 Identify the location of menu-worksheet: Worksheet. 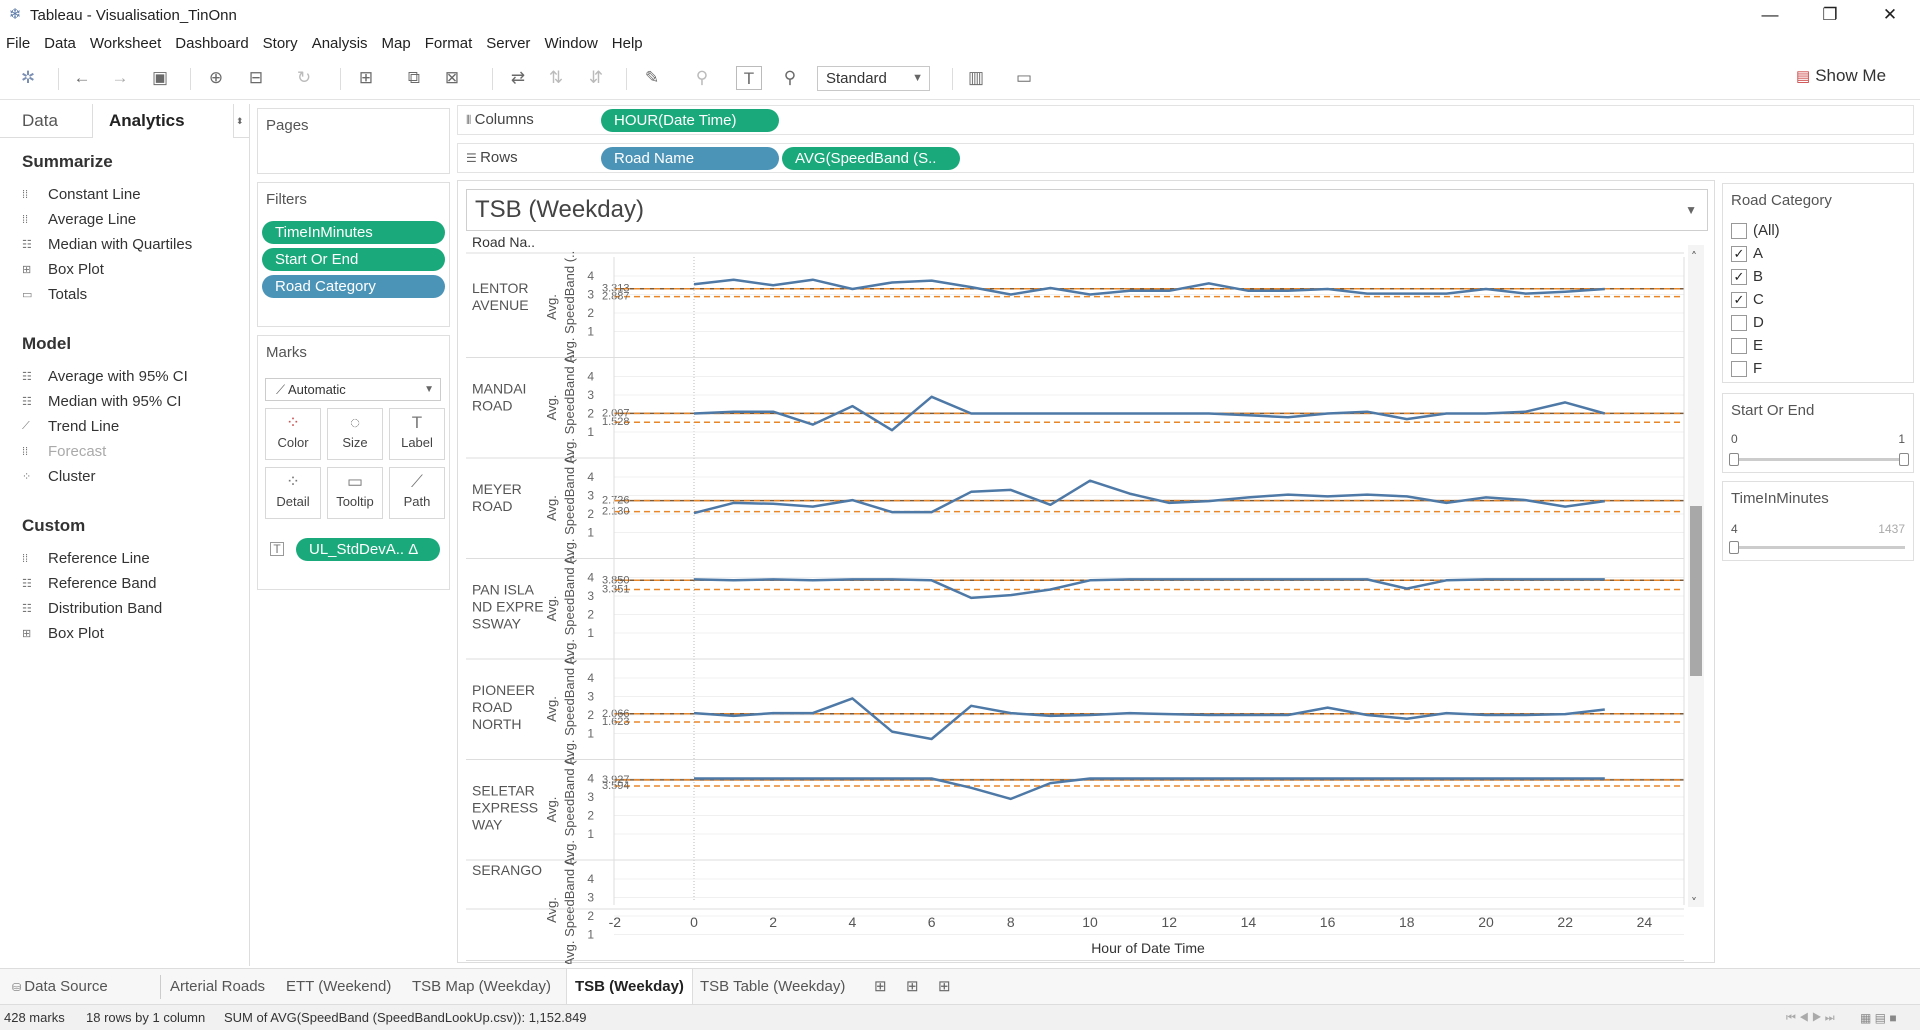
(125, 43).